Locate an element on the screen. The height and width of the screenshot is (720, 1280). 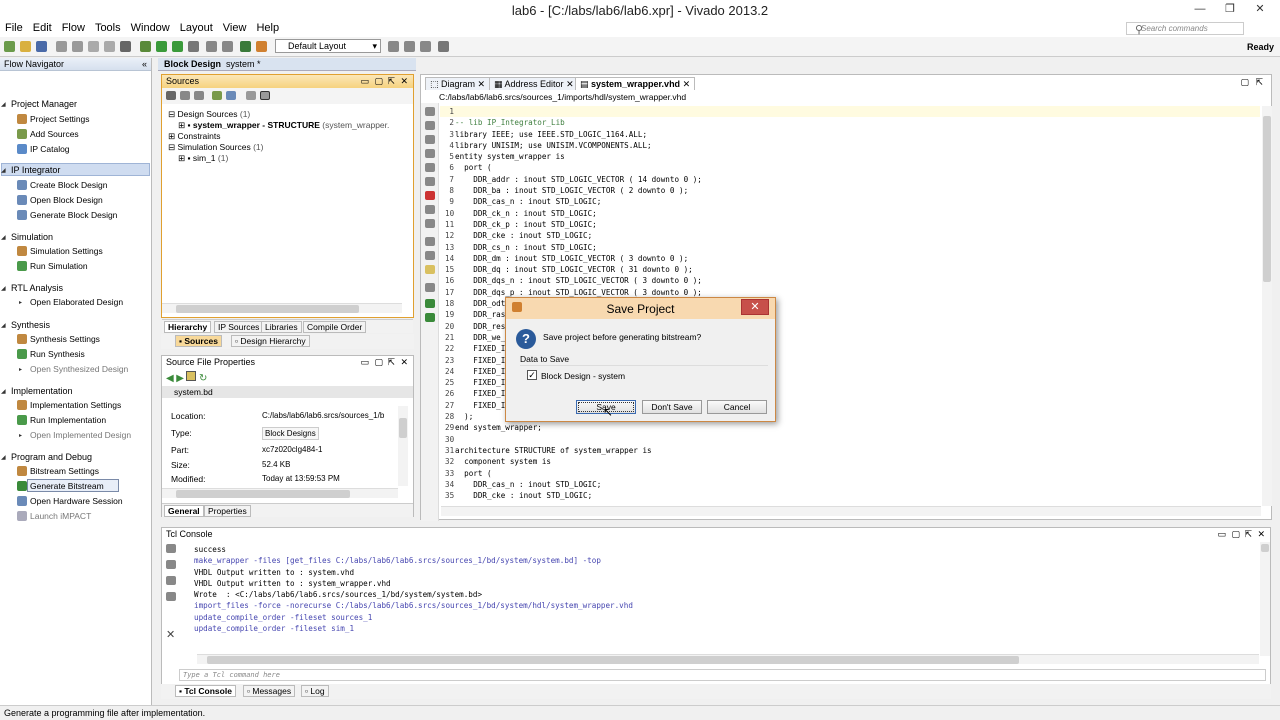
down-arrow-icon is located at coordinates (430, 317).